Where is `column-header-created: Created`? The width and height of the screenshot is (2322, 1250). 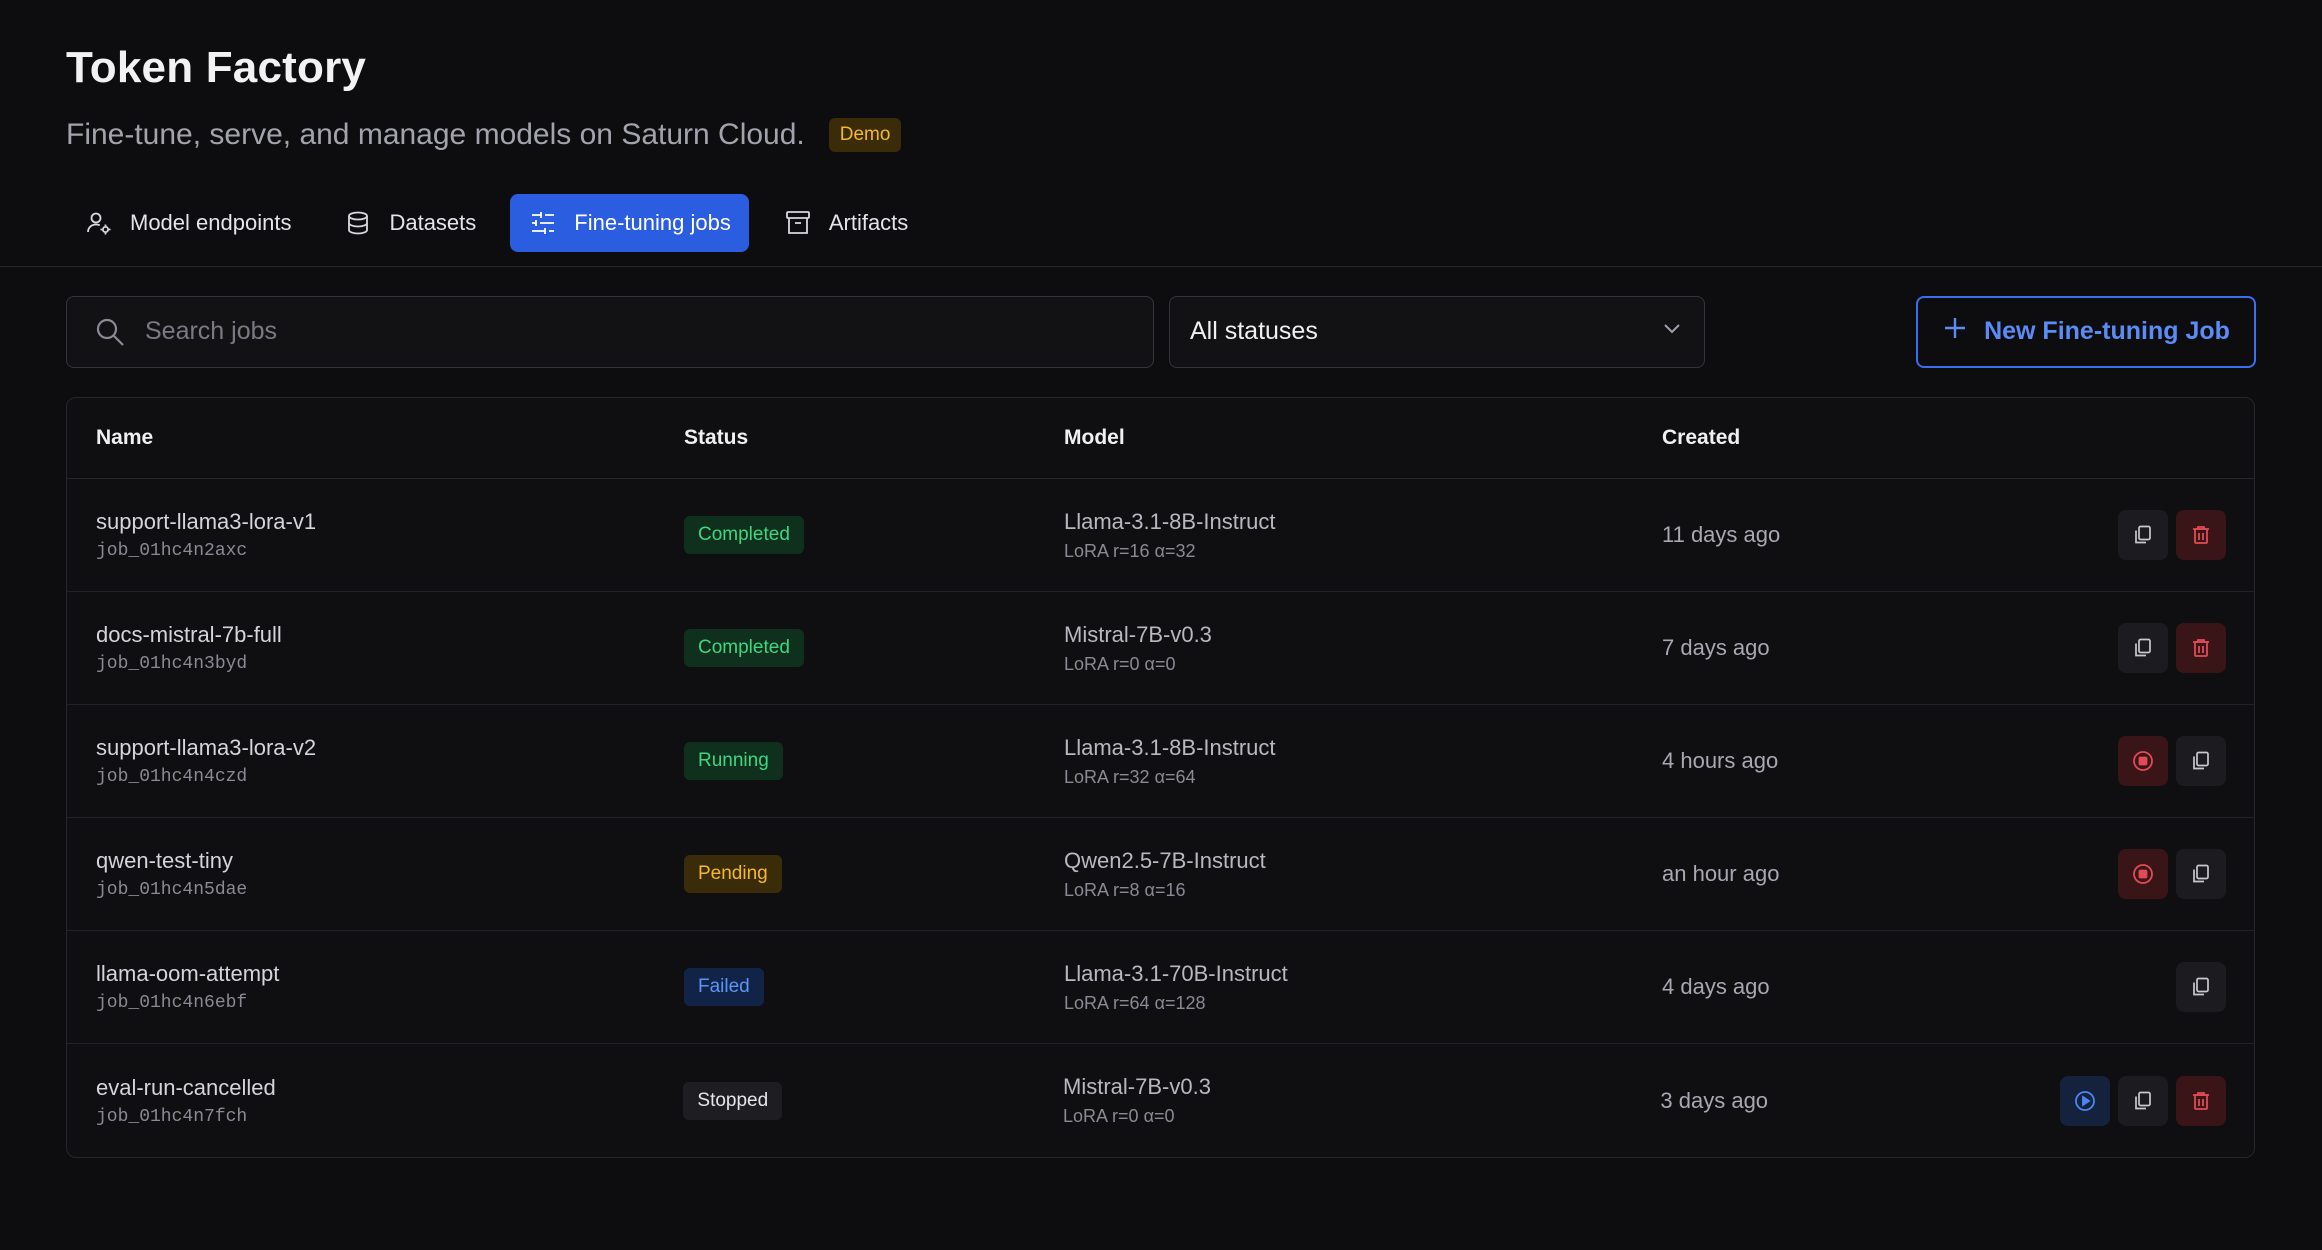 column-header-created: Created is located at coordinates (1862, 438).